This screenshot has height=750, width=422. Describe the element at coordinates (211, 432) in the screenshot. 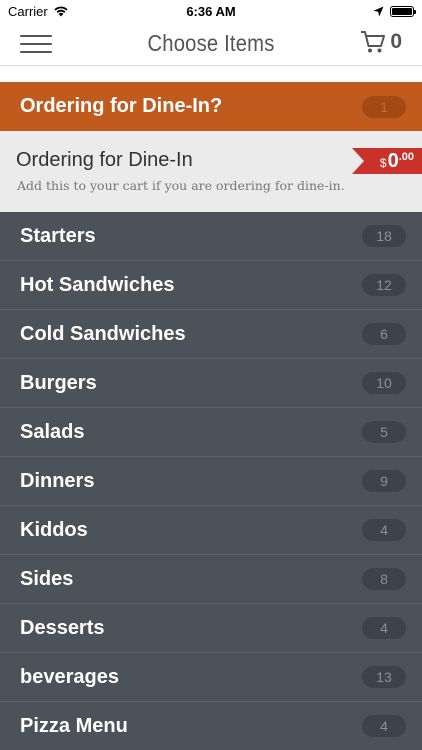

I see `category-row-salads: Salads 5` at that location.